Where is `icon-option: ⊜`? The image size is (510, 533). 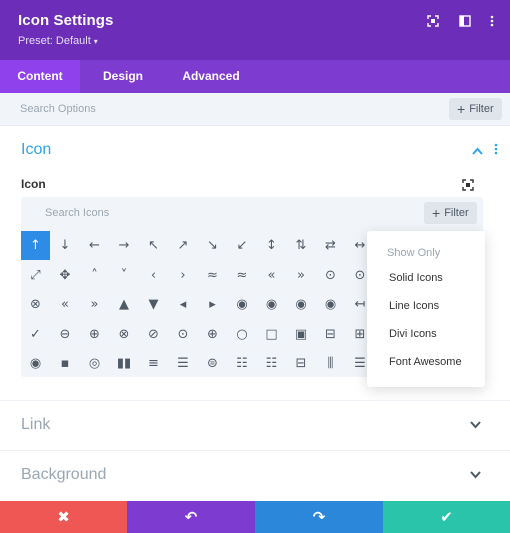
icon-option: ⊜ is located at coordinates (212, 363).